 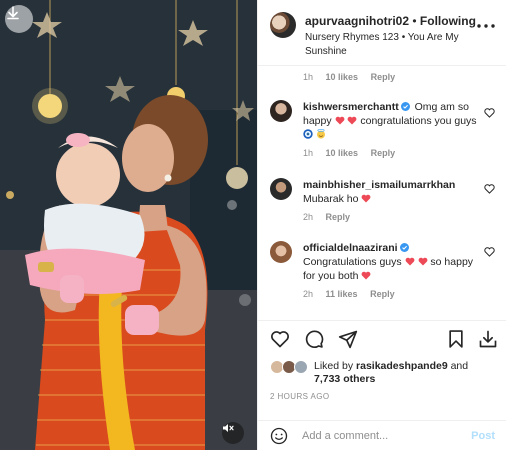 What do you see at coordinates (301, 367) in the screenshot?
I see `liker-avatar` at bounding box center [301, 367].